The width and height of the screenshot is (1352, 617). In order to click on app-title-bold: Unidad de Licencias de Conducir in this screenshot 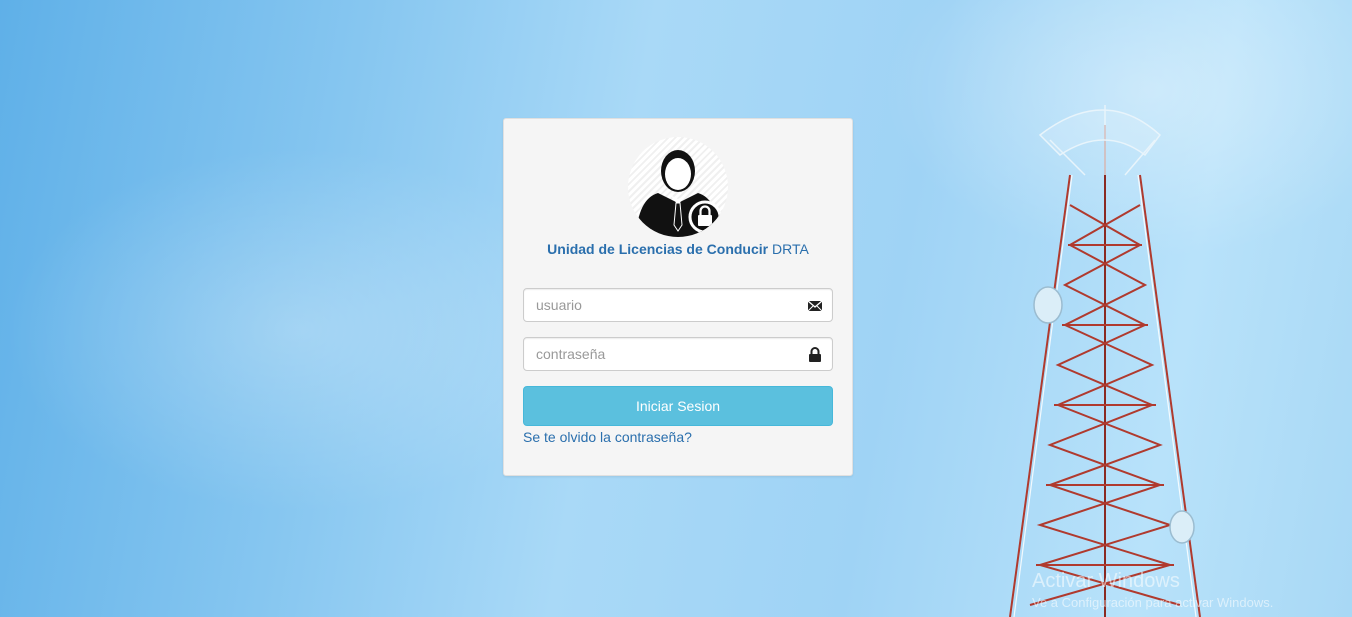, I will do `click(658, 249)`.